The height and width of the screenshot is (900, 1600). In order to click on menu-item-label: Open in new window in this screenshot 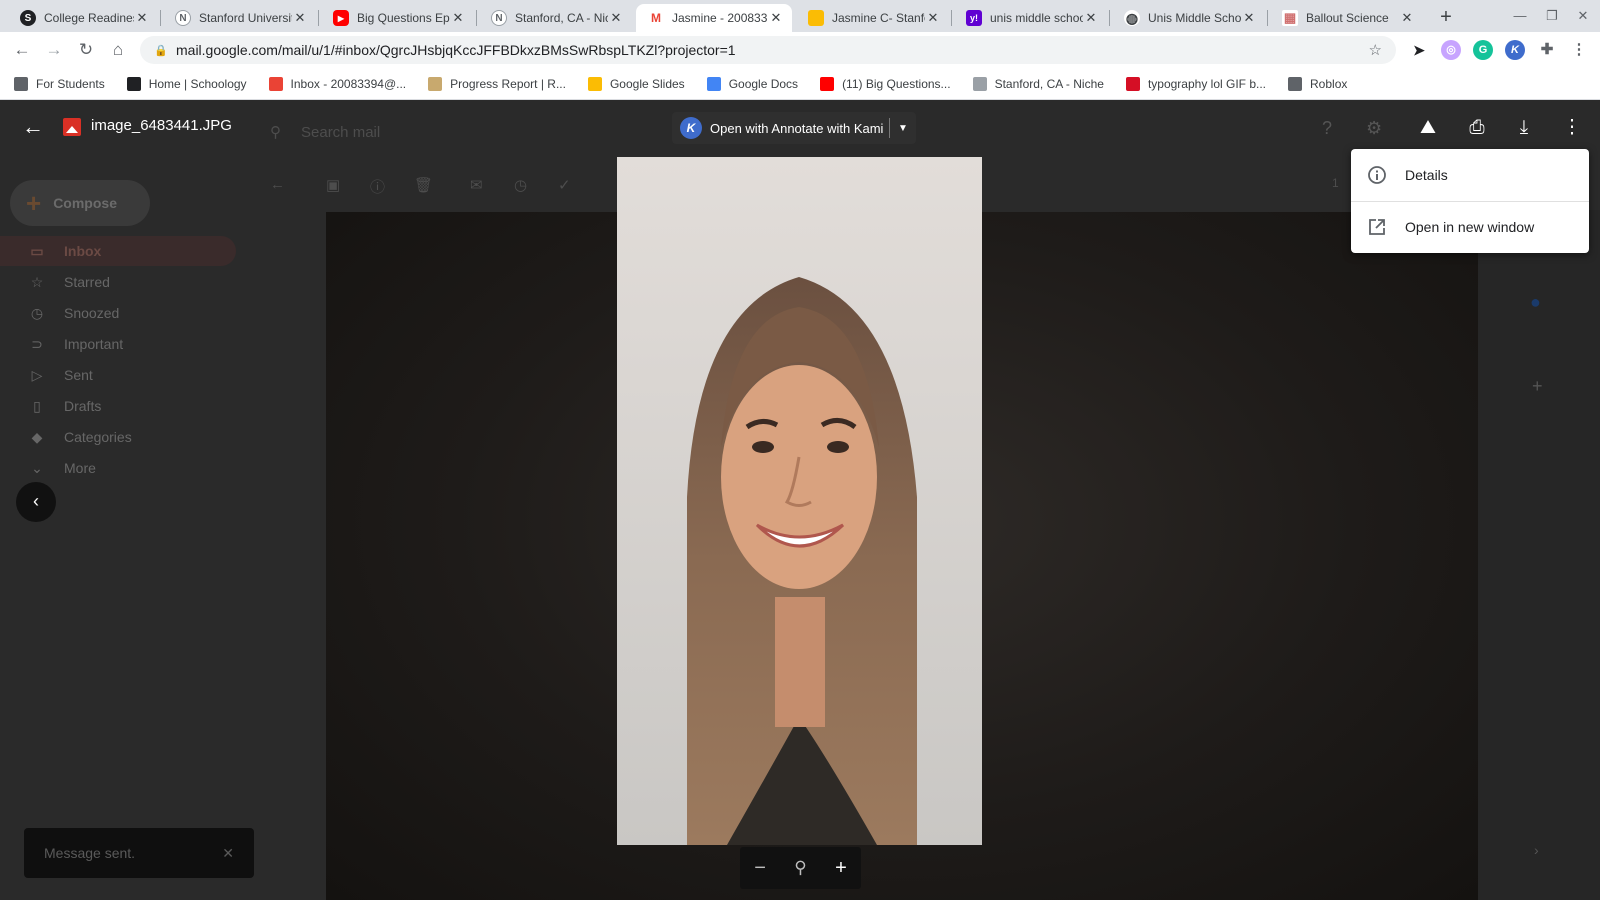, I will do `click(1470, 227)`.